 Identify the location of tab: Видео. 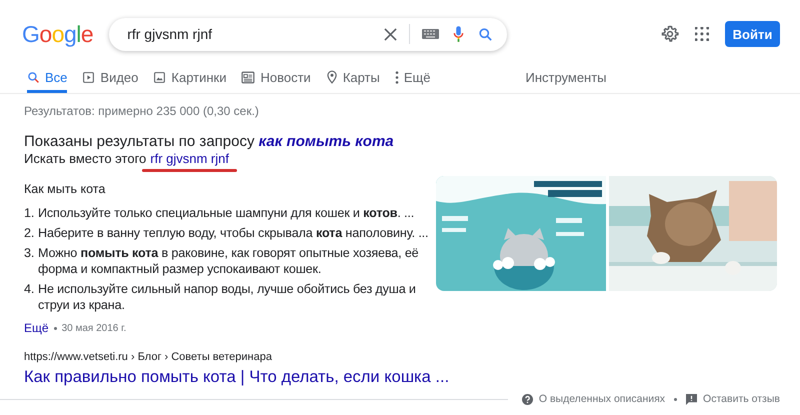
(110, 80).